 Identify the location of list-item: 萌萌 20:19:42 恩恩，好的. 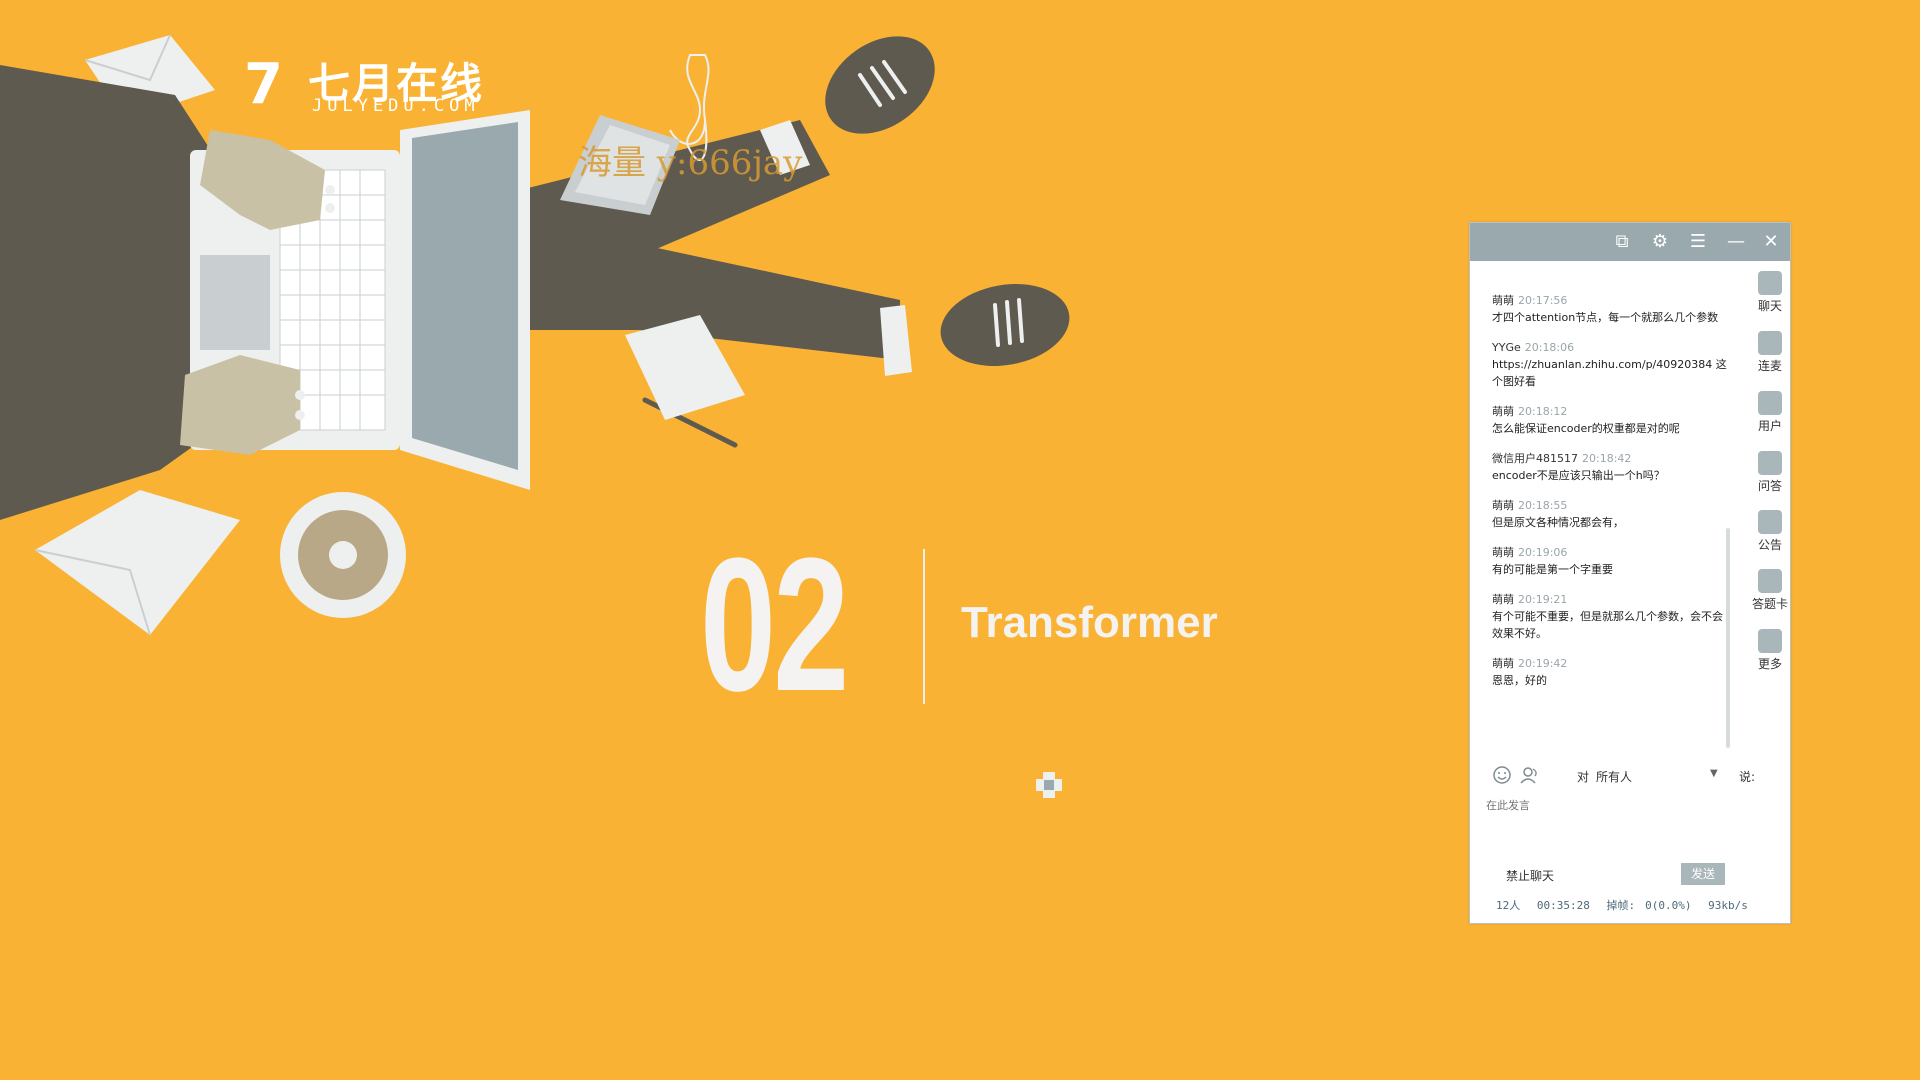
(1612, 672).